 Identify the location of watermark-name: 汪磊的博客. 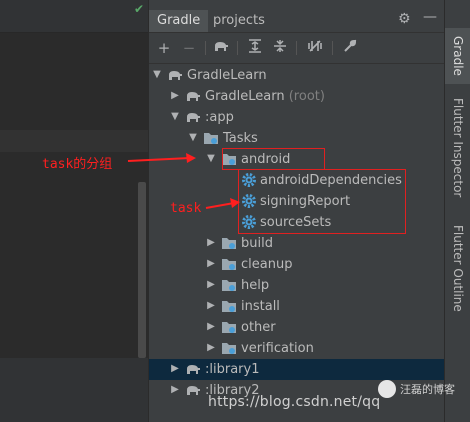
(427, 389).